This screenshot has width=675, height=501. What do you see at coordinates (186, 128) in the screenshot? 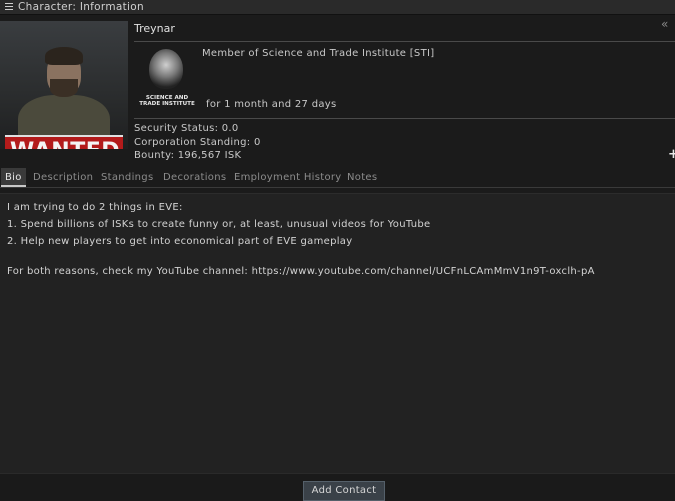
I see `security-status: Security Status: 0.0` at bounding box center [186, 128].